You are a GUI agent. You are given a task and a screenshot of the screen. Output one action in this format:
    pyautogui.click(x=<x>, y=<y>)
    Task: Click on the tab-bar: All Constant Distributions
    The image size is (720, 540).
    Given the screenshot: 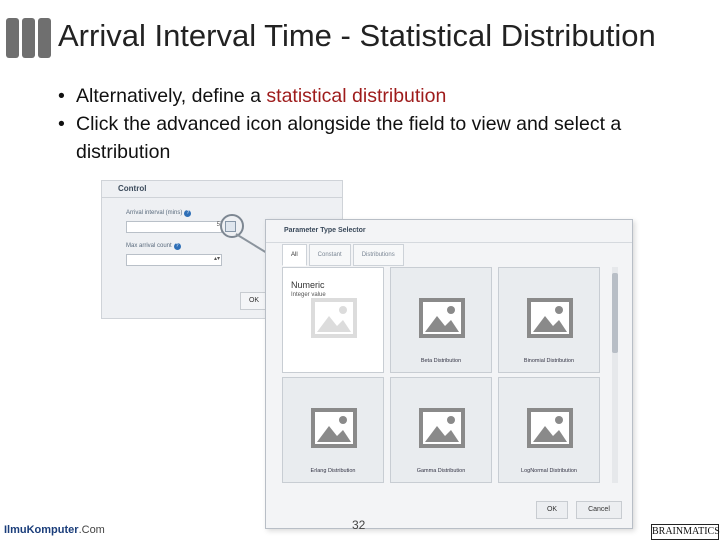 What is the action you would take?
    pyautogui.click(x=344, y=255)
    